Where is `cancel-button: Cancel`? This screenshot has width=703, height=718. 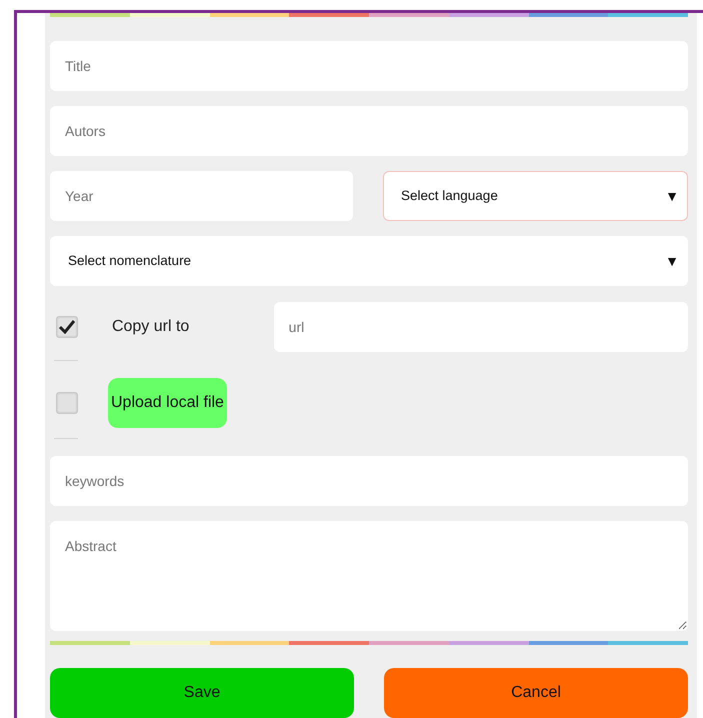 cancel-button: Cancel is located at coordinates (536, 693).